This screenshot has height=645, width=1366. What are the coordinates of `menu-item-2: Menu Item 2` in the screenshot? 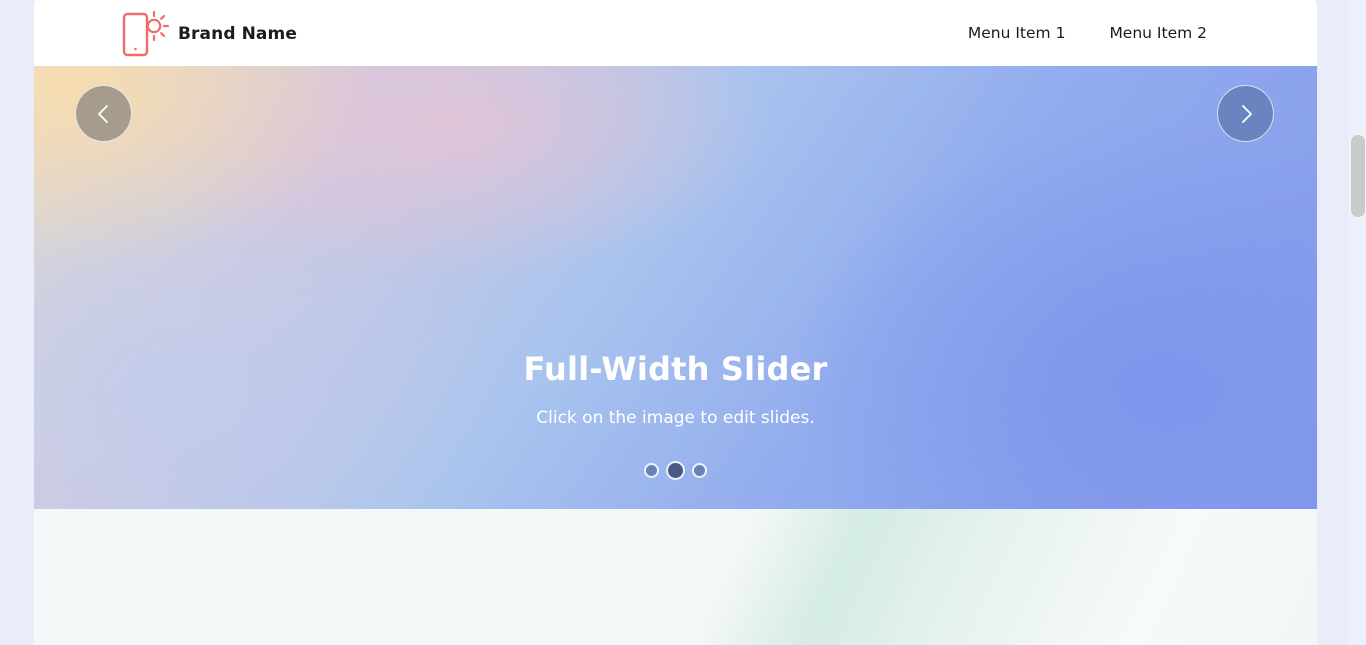 It's located at (1158, 33).